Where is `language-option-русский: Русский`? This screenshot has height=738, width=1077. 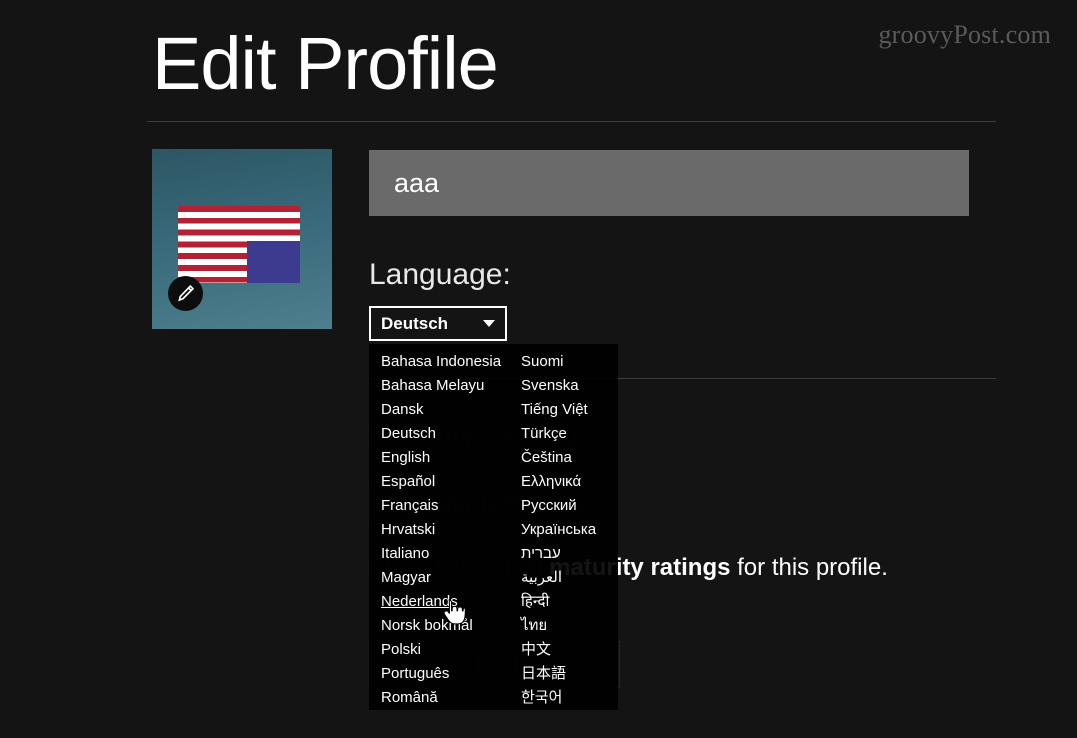 language-option-русский: Русский is located at coordinates (569, 506).